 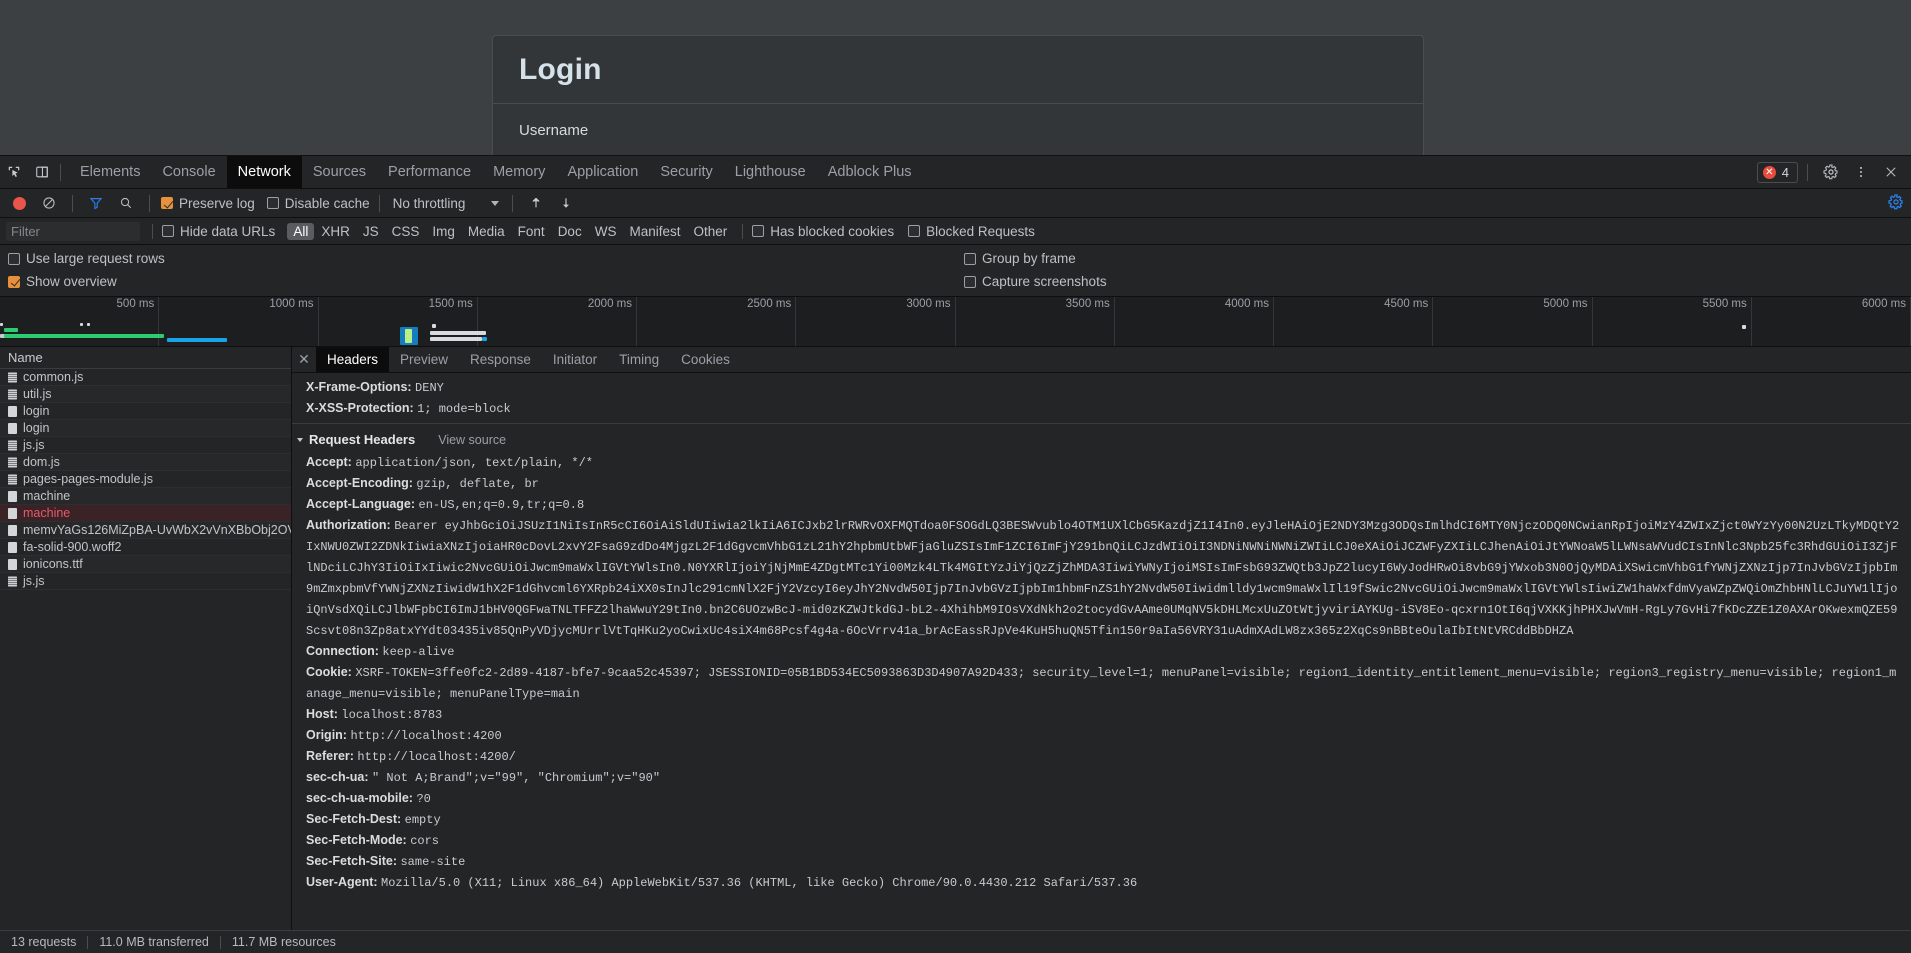 I want to click on capture-screenshots-checkbox: Capture screenshots, so click(x=1035, y=281).